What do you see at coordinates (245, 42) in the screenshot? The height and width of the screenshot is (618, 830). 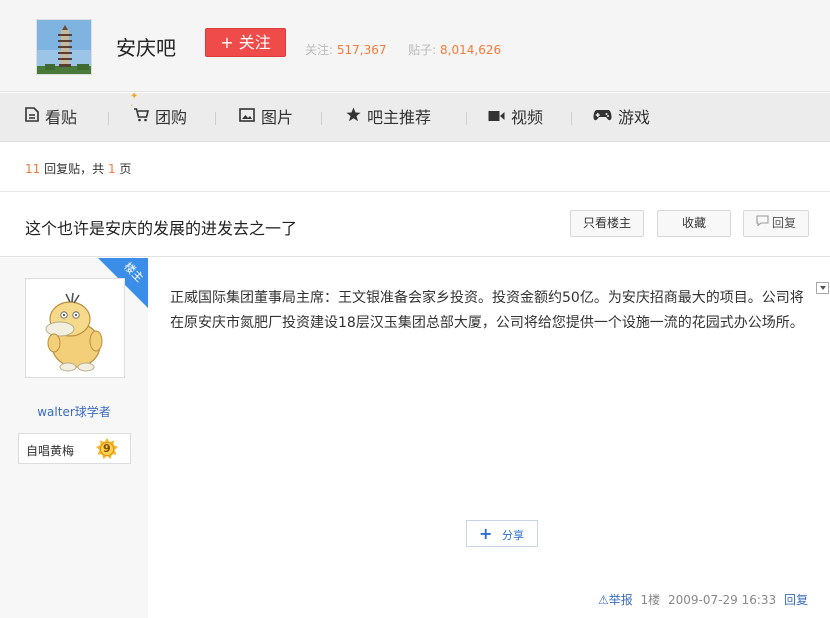 I see `follow-button: + 关注` at bounding box center [245, 42].